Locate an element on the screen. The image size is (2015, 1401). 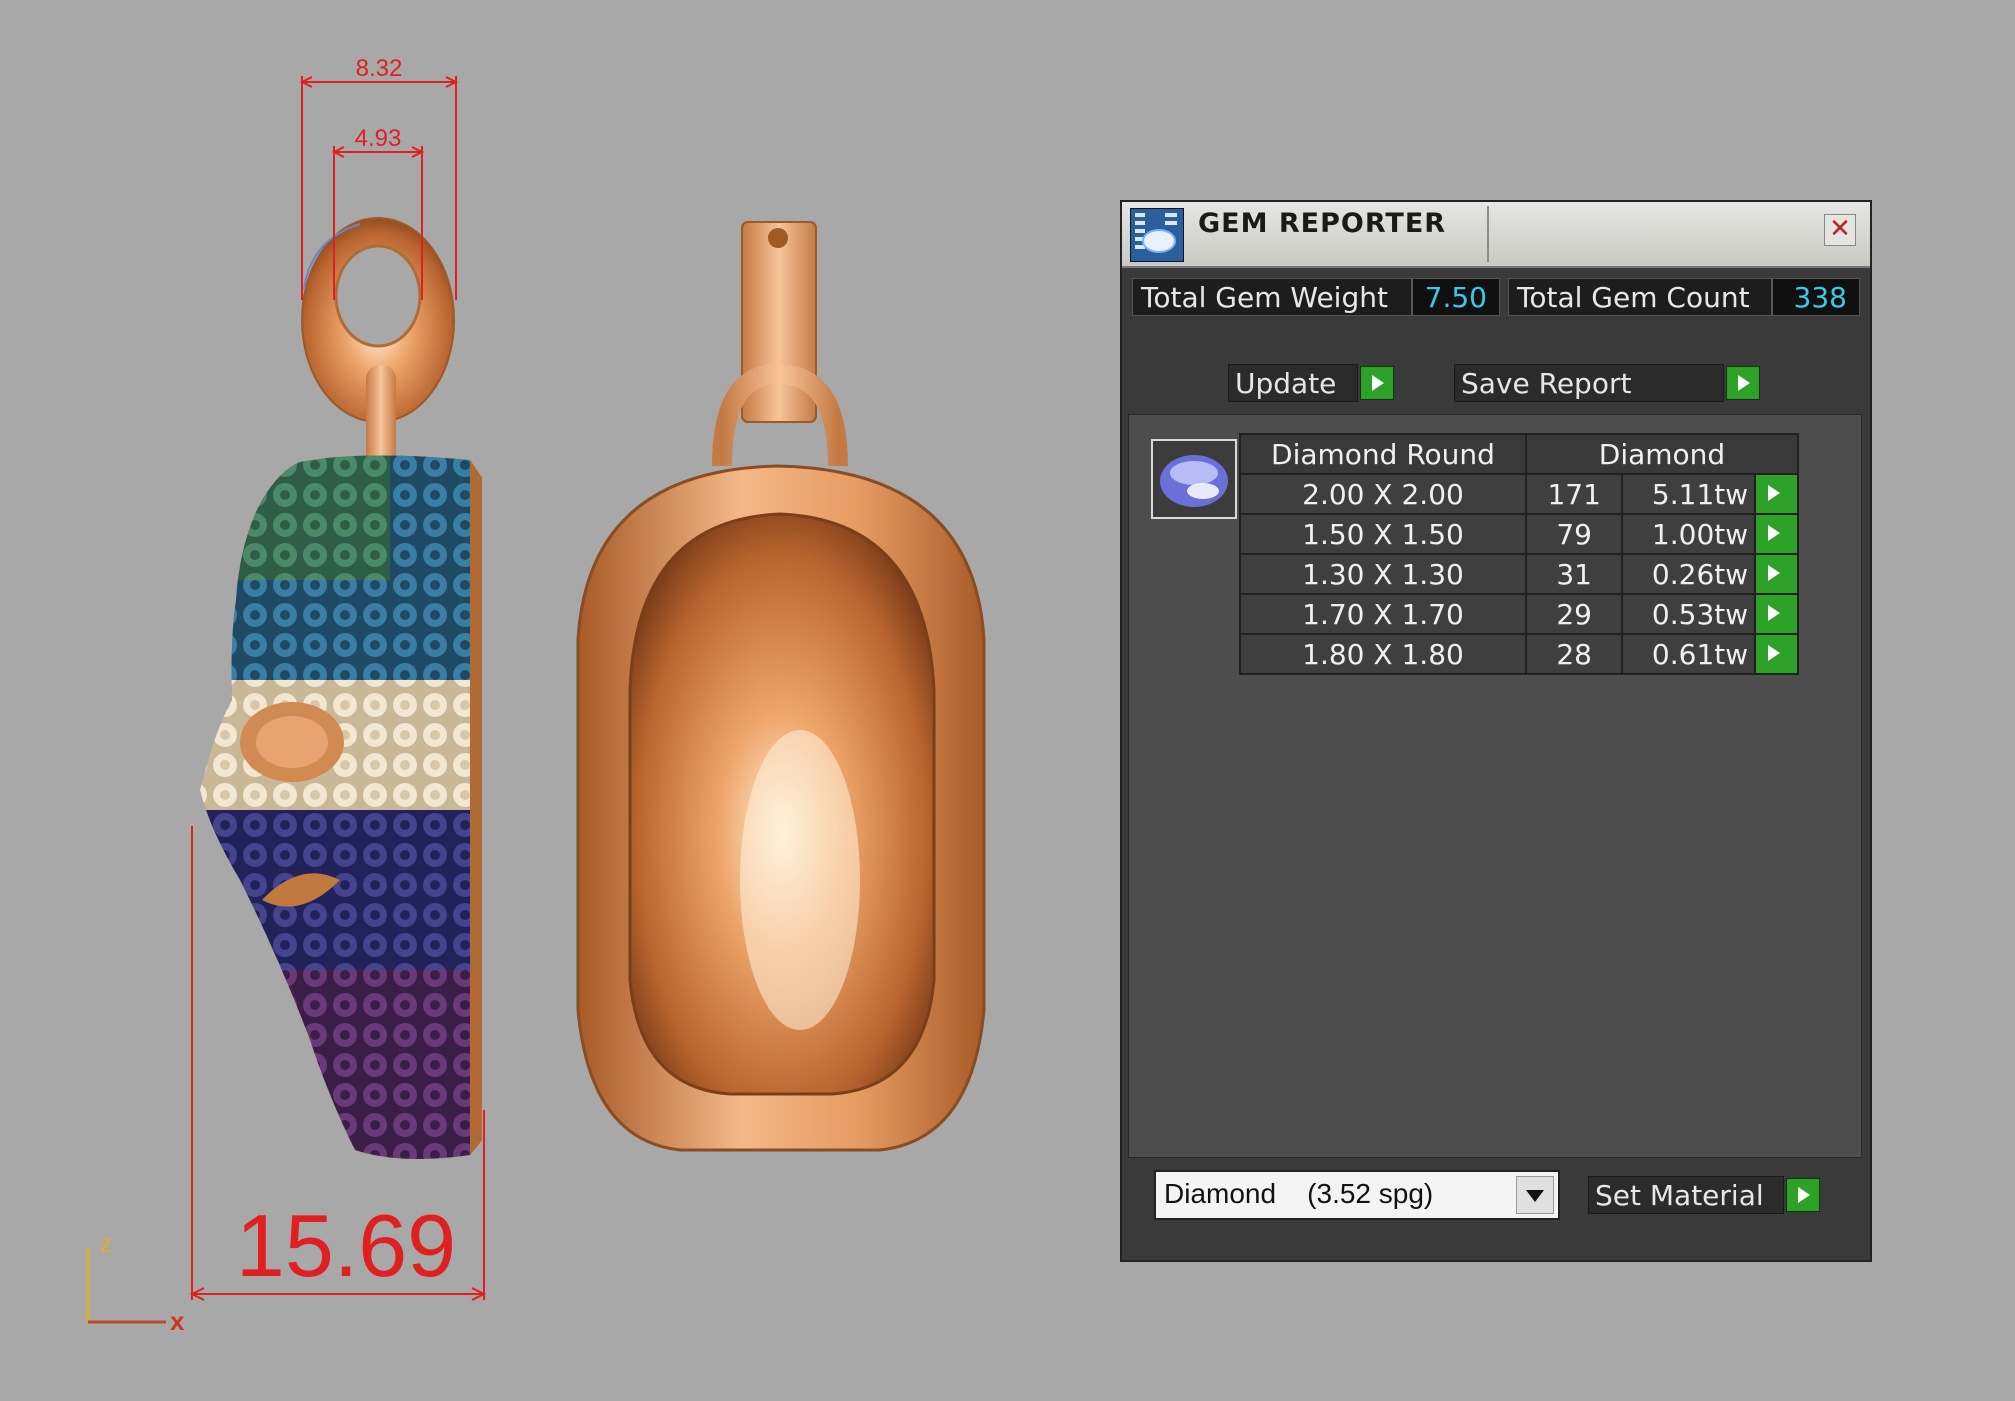
table-row: 1.70 X 1.70 29 0.53tw is located at coordinates (1519, 614).